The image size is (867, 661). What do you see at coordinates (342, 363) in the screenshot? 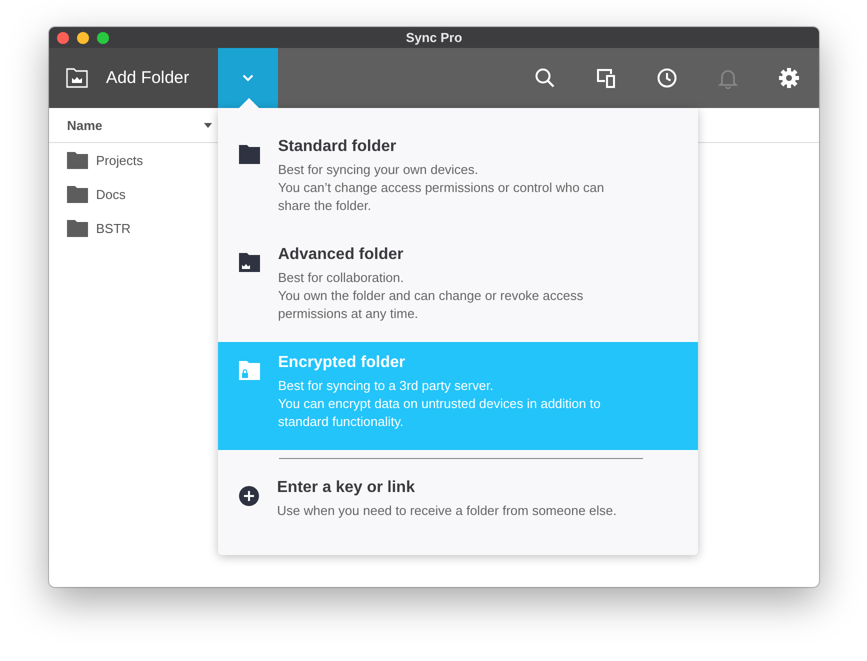
I see `option-title: Encrypted folder` at bounding box center [342, 363].